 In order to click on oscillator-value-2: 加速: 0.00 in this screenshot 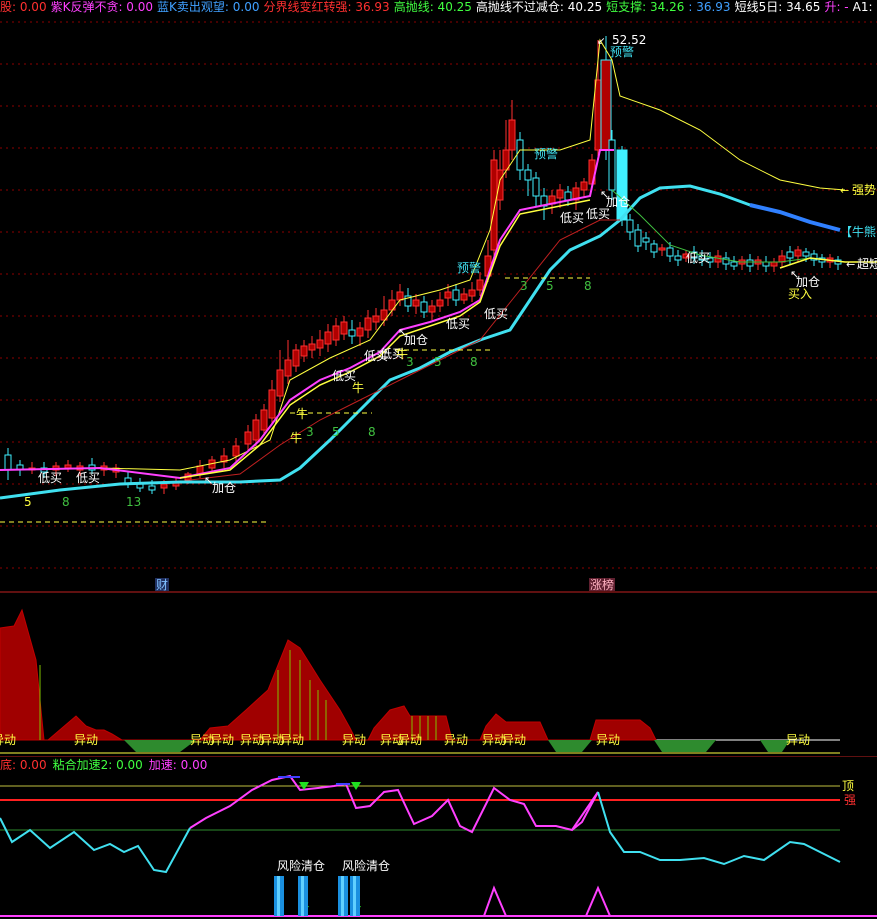, I will do `click(178, 765)`.